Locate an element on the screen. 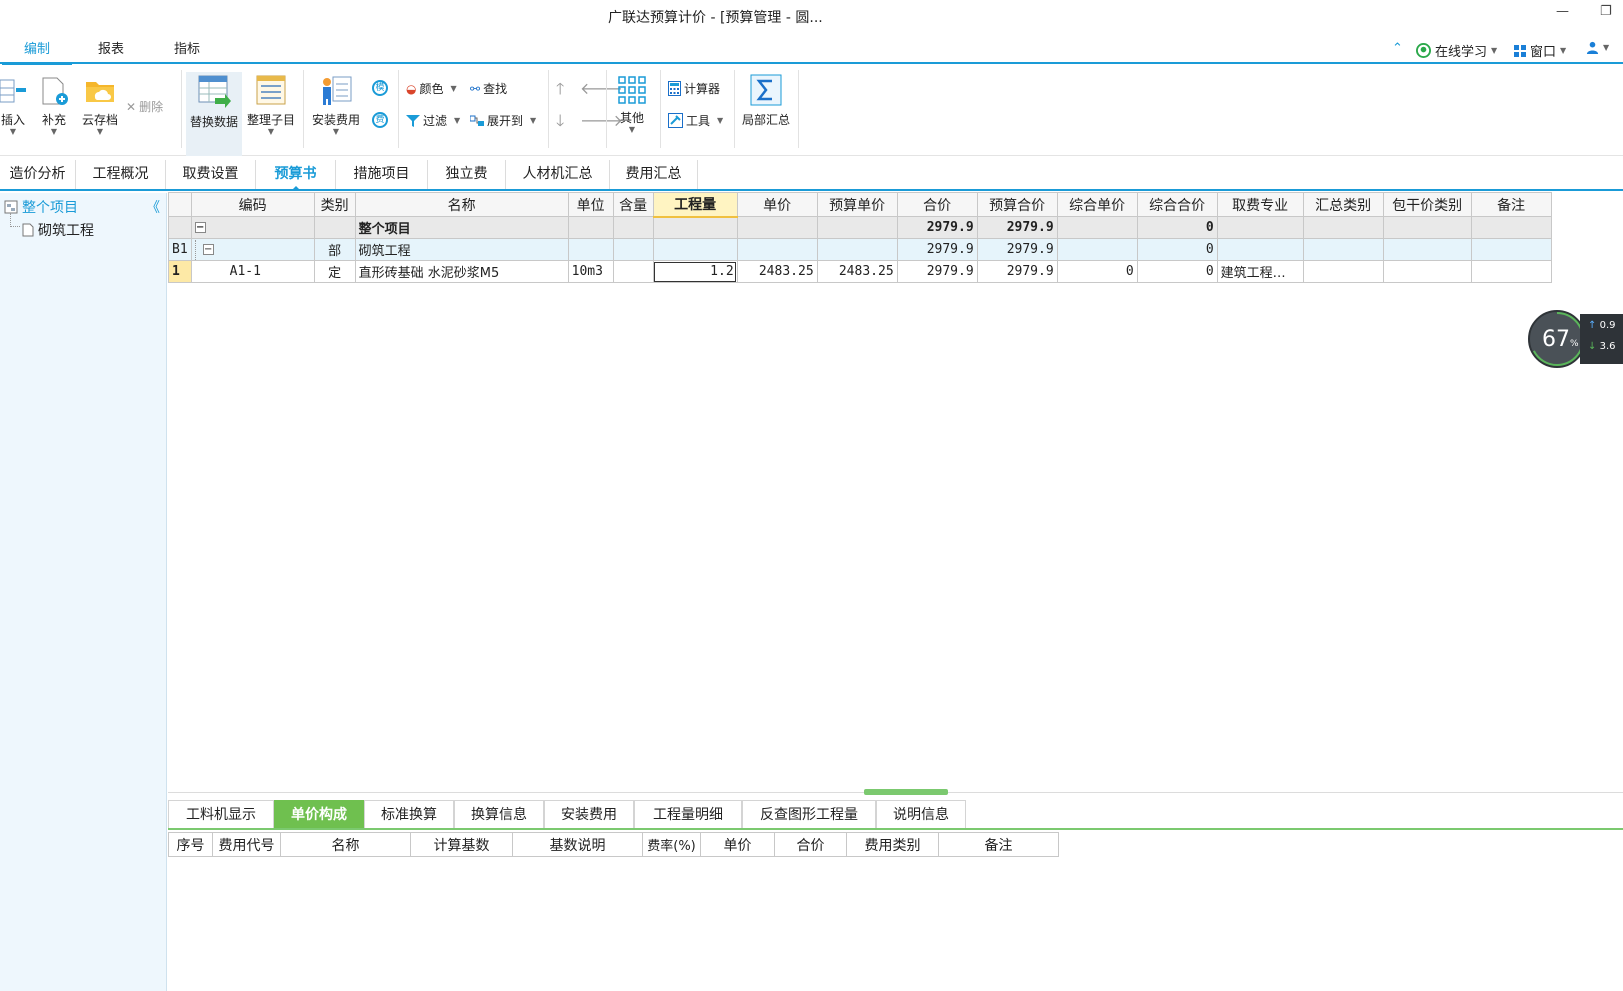  collapse-panel-button: 《 is located at coordinates (153, 207).